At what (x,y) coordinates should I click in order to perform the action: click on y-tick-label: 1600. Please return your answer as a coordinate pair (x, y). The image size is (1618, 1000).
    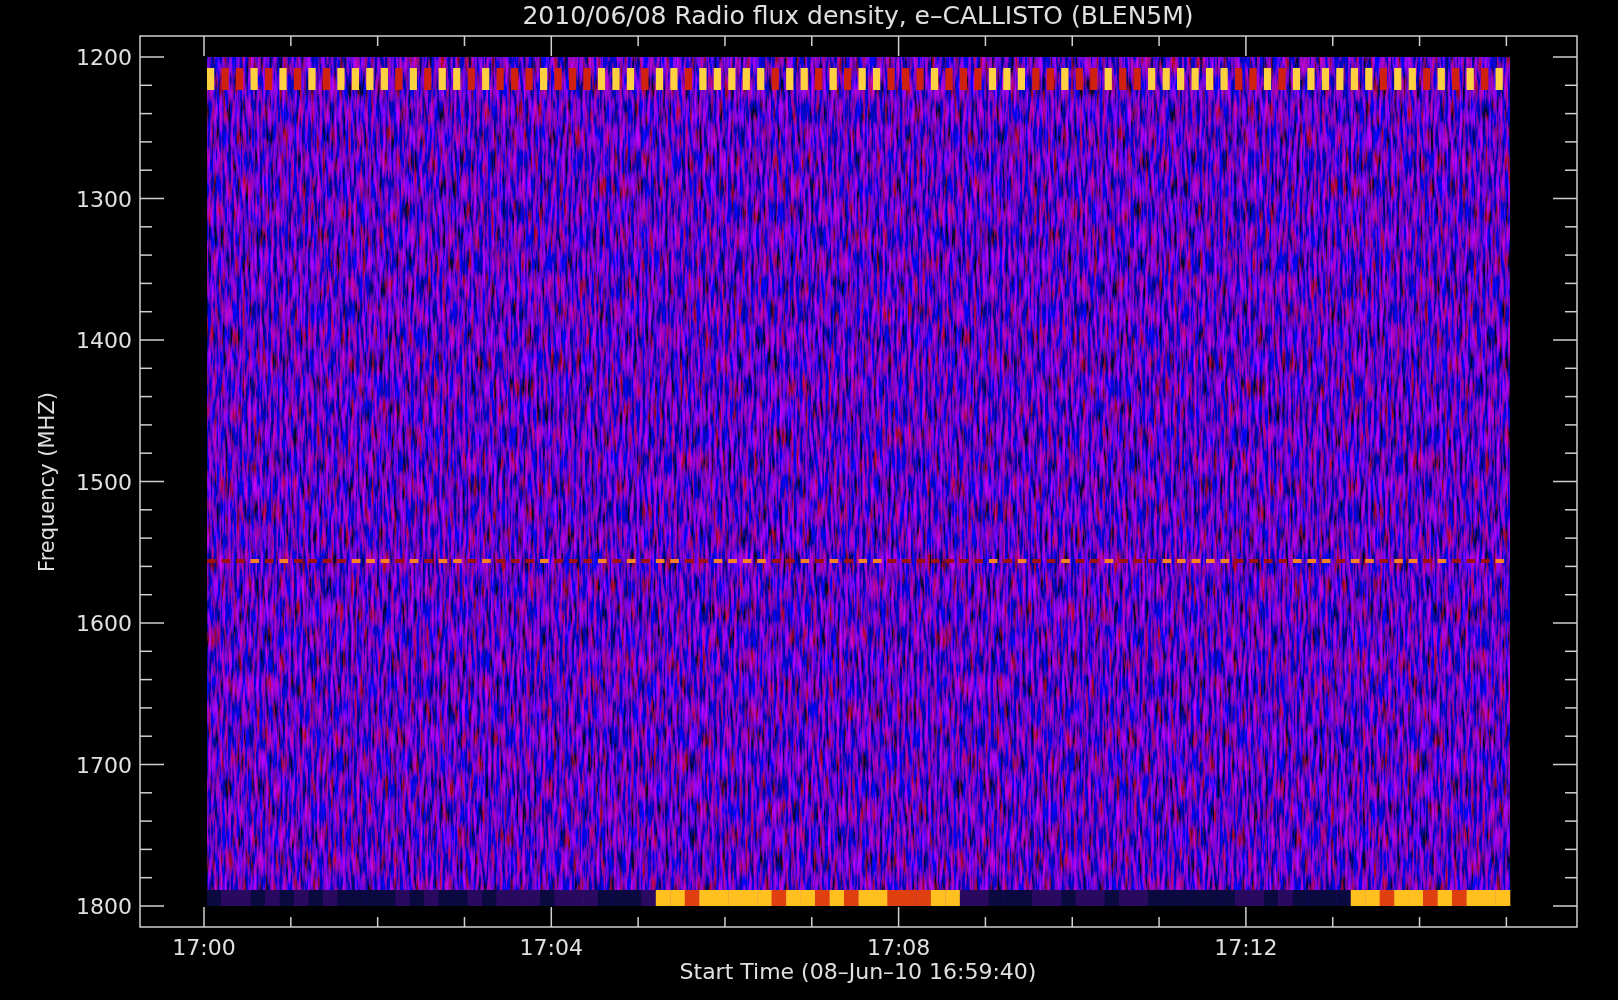
    Looking at the image, I should click on (104, 623).